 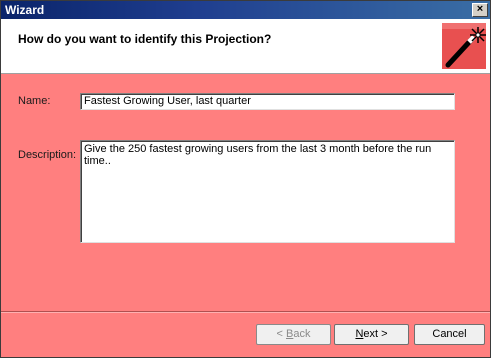 What do you see at coordinates (281, 334) in the screenshot?
I see `back-button-prefix: <` at bounding box center [281, 334].